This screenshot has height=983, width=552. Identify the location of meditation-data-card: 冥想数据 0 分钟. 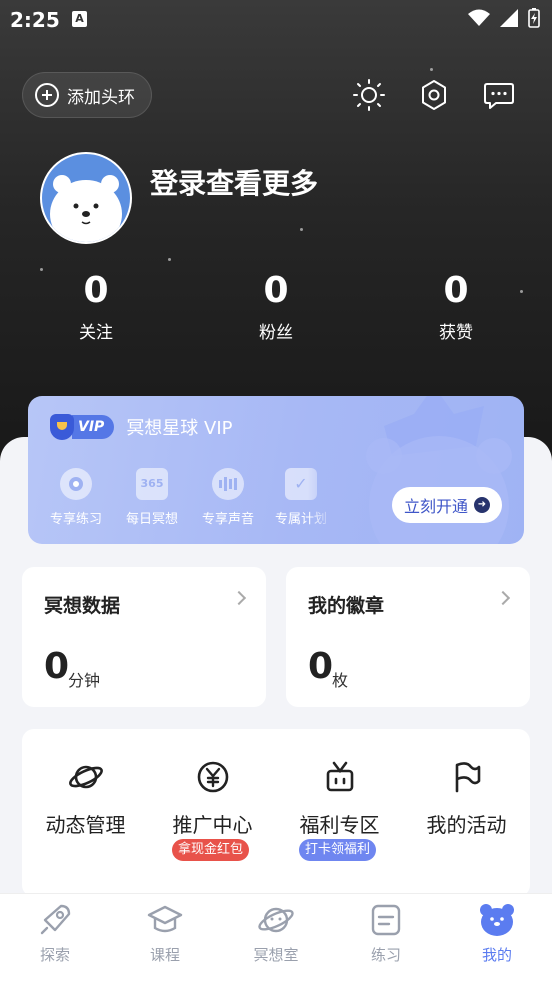
(144, 637).